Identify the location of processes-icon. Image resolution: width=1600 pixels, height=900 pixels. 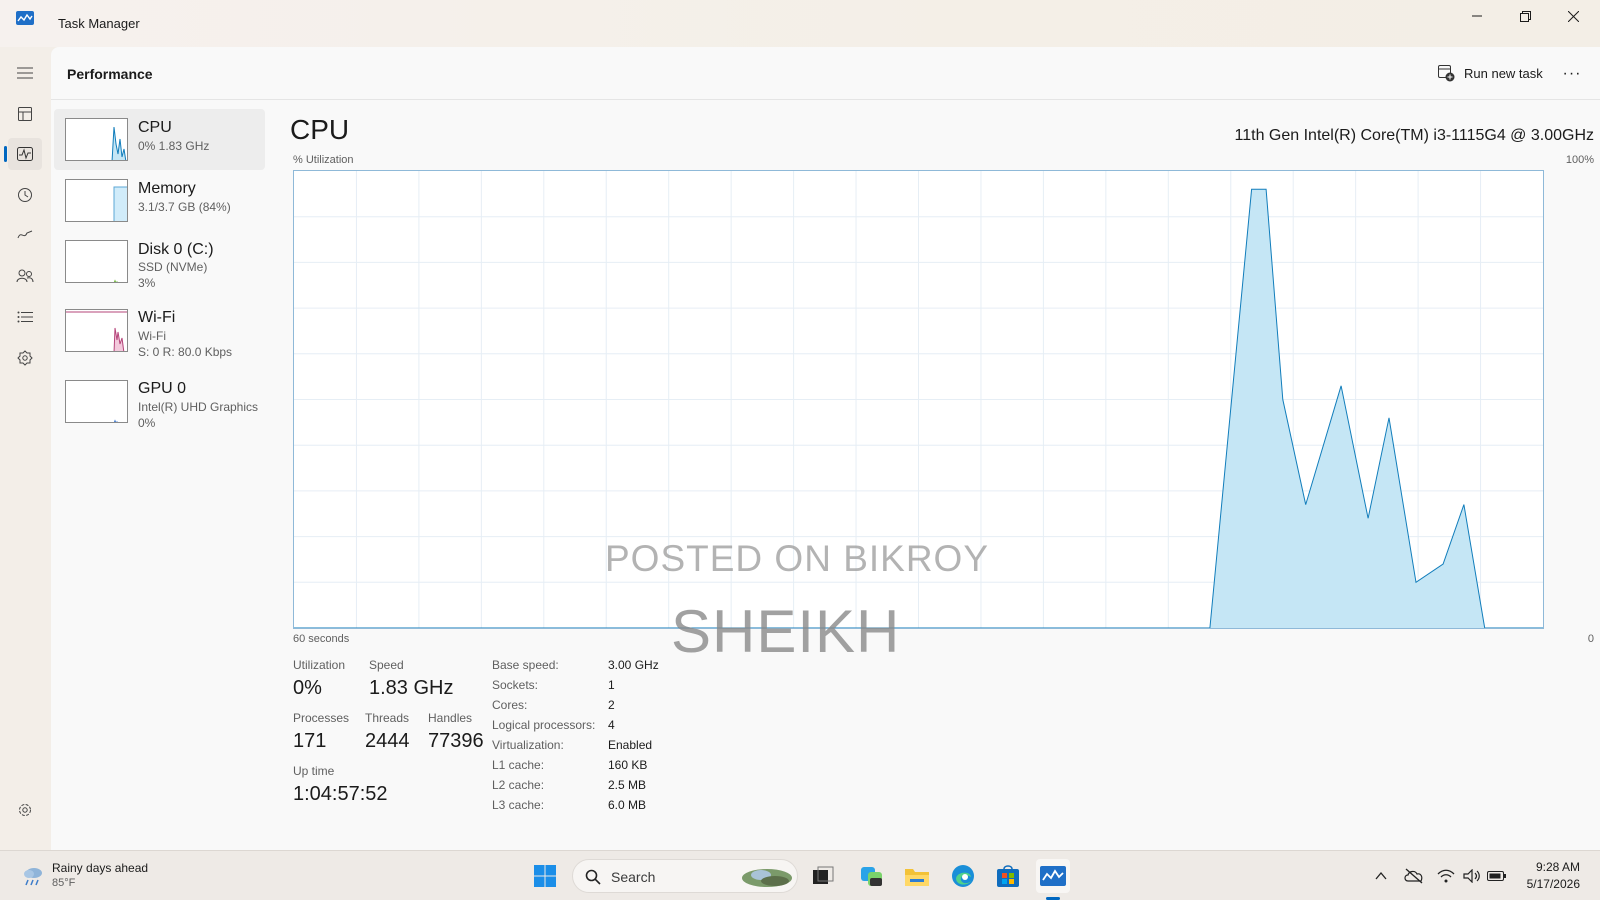
(25, 114).